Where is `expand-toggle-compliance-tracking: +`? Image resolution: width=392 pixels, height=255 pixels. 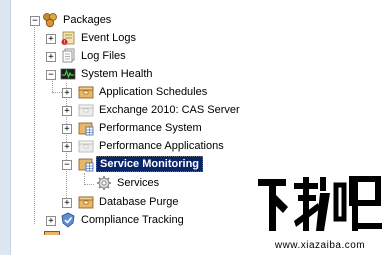 expand-toggle-compliance-tracking: + is located at coordinates (51, 221).